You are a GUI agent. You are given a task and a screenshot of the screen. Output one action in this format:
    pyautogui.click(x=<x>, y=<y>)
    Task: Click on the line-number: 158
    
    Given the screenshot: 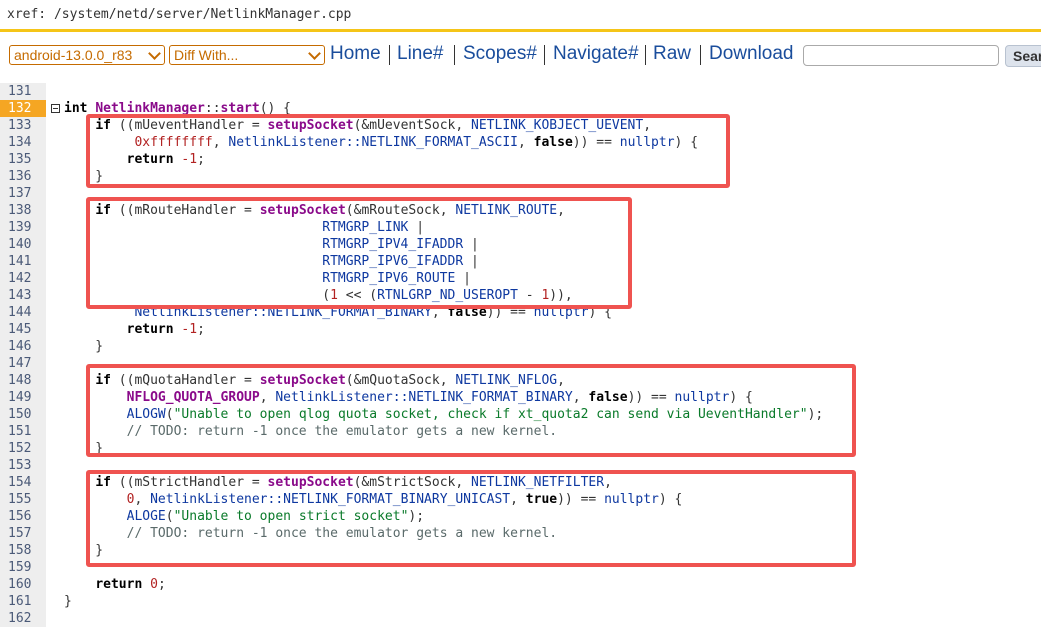 What is the action you would take?
    pyautogui.click(x=23, y=550)
    